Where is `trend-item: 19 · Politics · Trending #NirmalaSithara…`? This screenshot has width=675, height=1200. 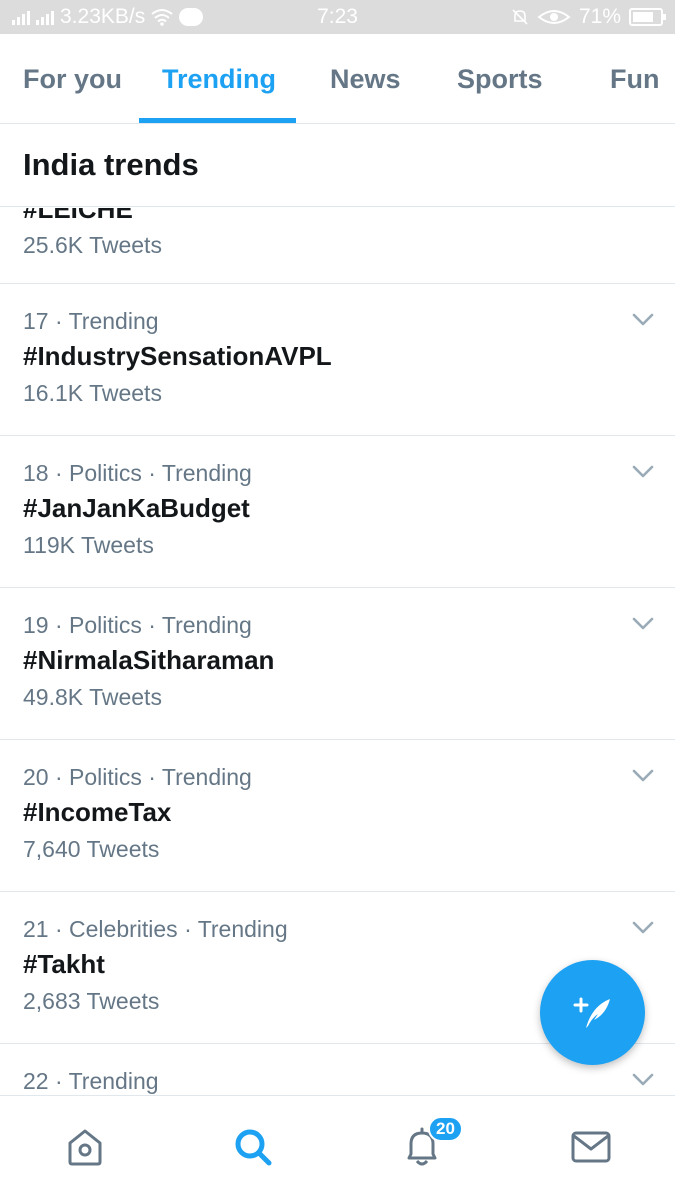
trend-item: 19 · Politics · Trending #NirmalaSithara… is located at coordinates (337, 664).